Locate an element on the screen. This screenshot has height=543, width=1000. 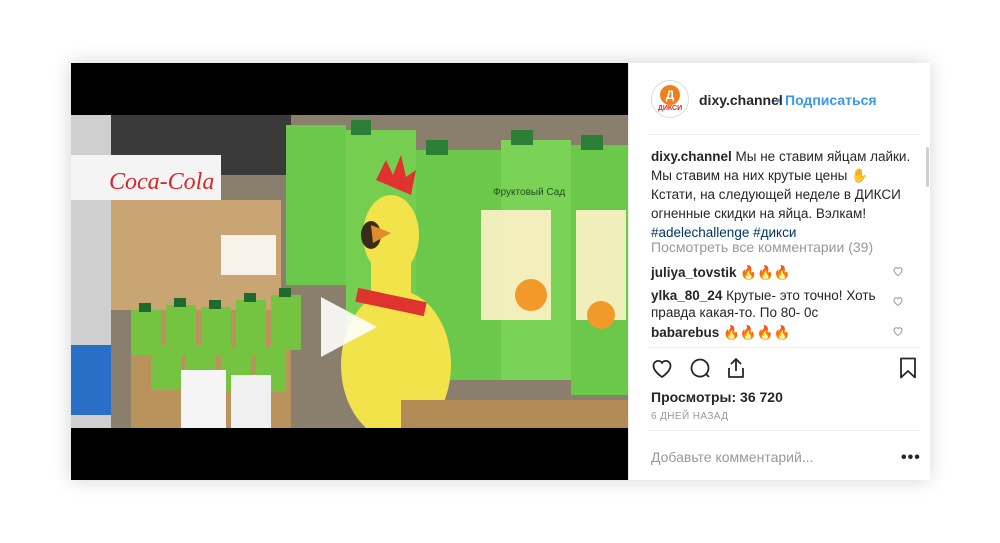
share-icon is located at coordinates (736, 368).